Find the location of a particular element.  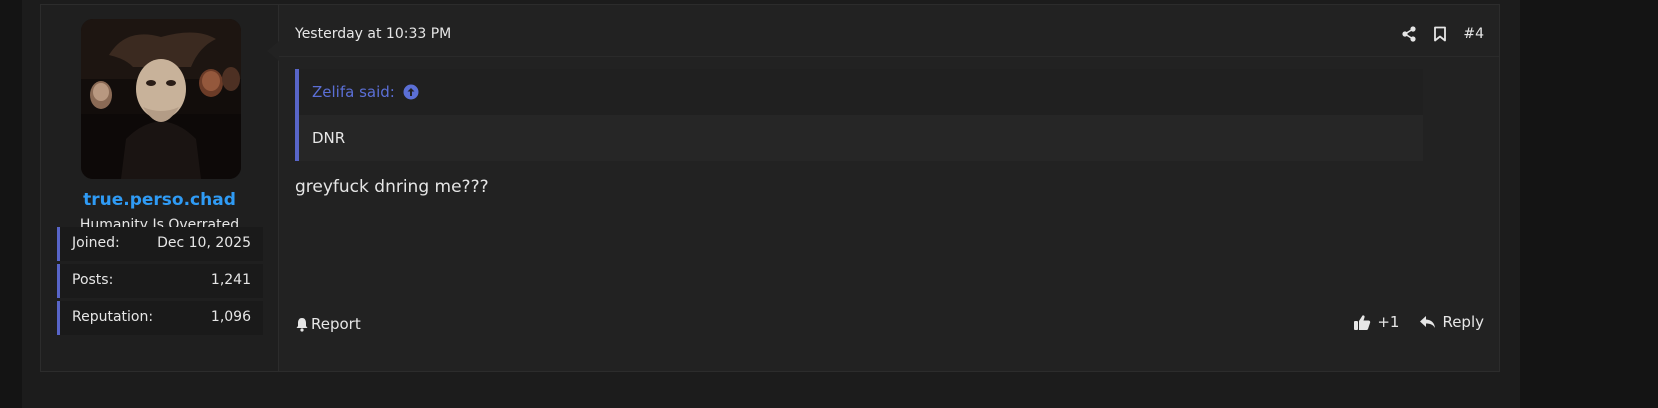

like-count: +1 is located at coordinates (1388, 322).